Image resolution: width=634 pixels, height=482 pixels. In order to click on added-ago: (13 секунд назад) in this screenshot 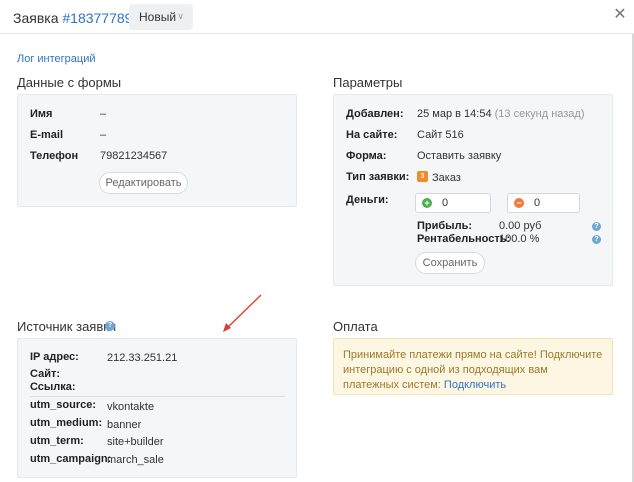, I will do `click(539, 114)`.